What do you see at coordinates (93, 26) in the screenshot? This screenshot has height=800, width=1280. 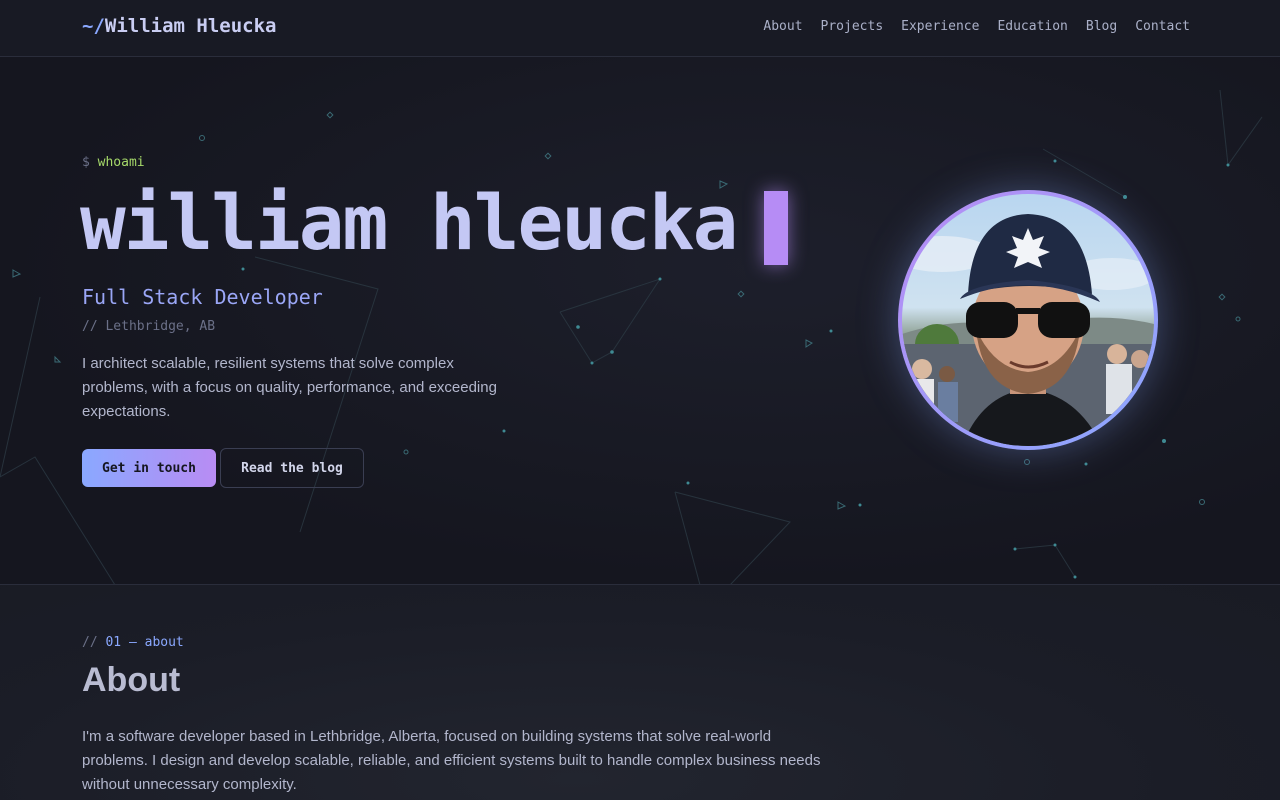 I see `brand-prefix: ~/` at bounding box center [93, 26].